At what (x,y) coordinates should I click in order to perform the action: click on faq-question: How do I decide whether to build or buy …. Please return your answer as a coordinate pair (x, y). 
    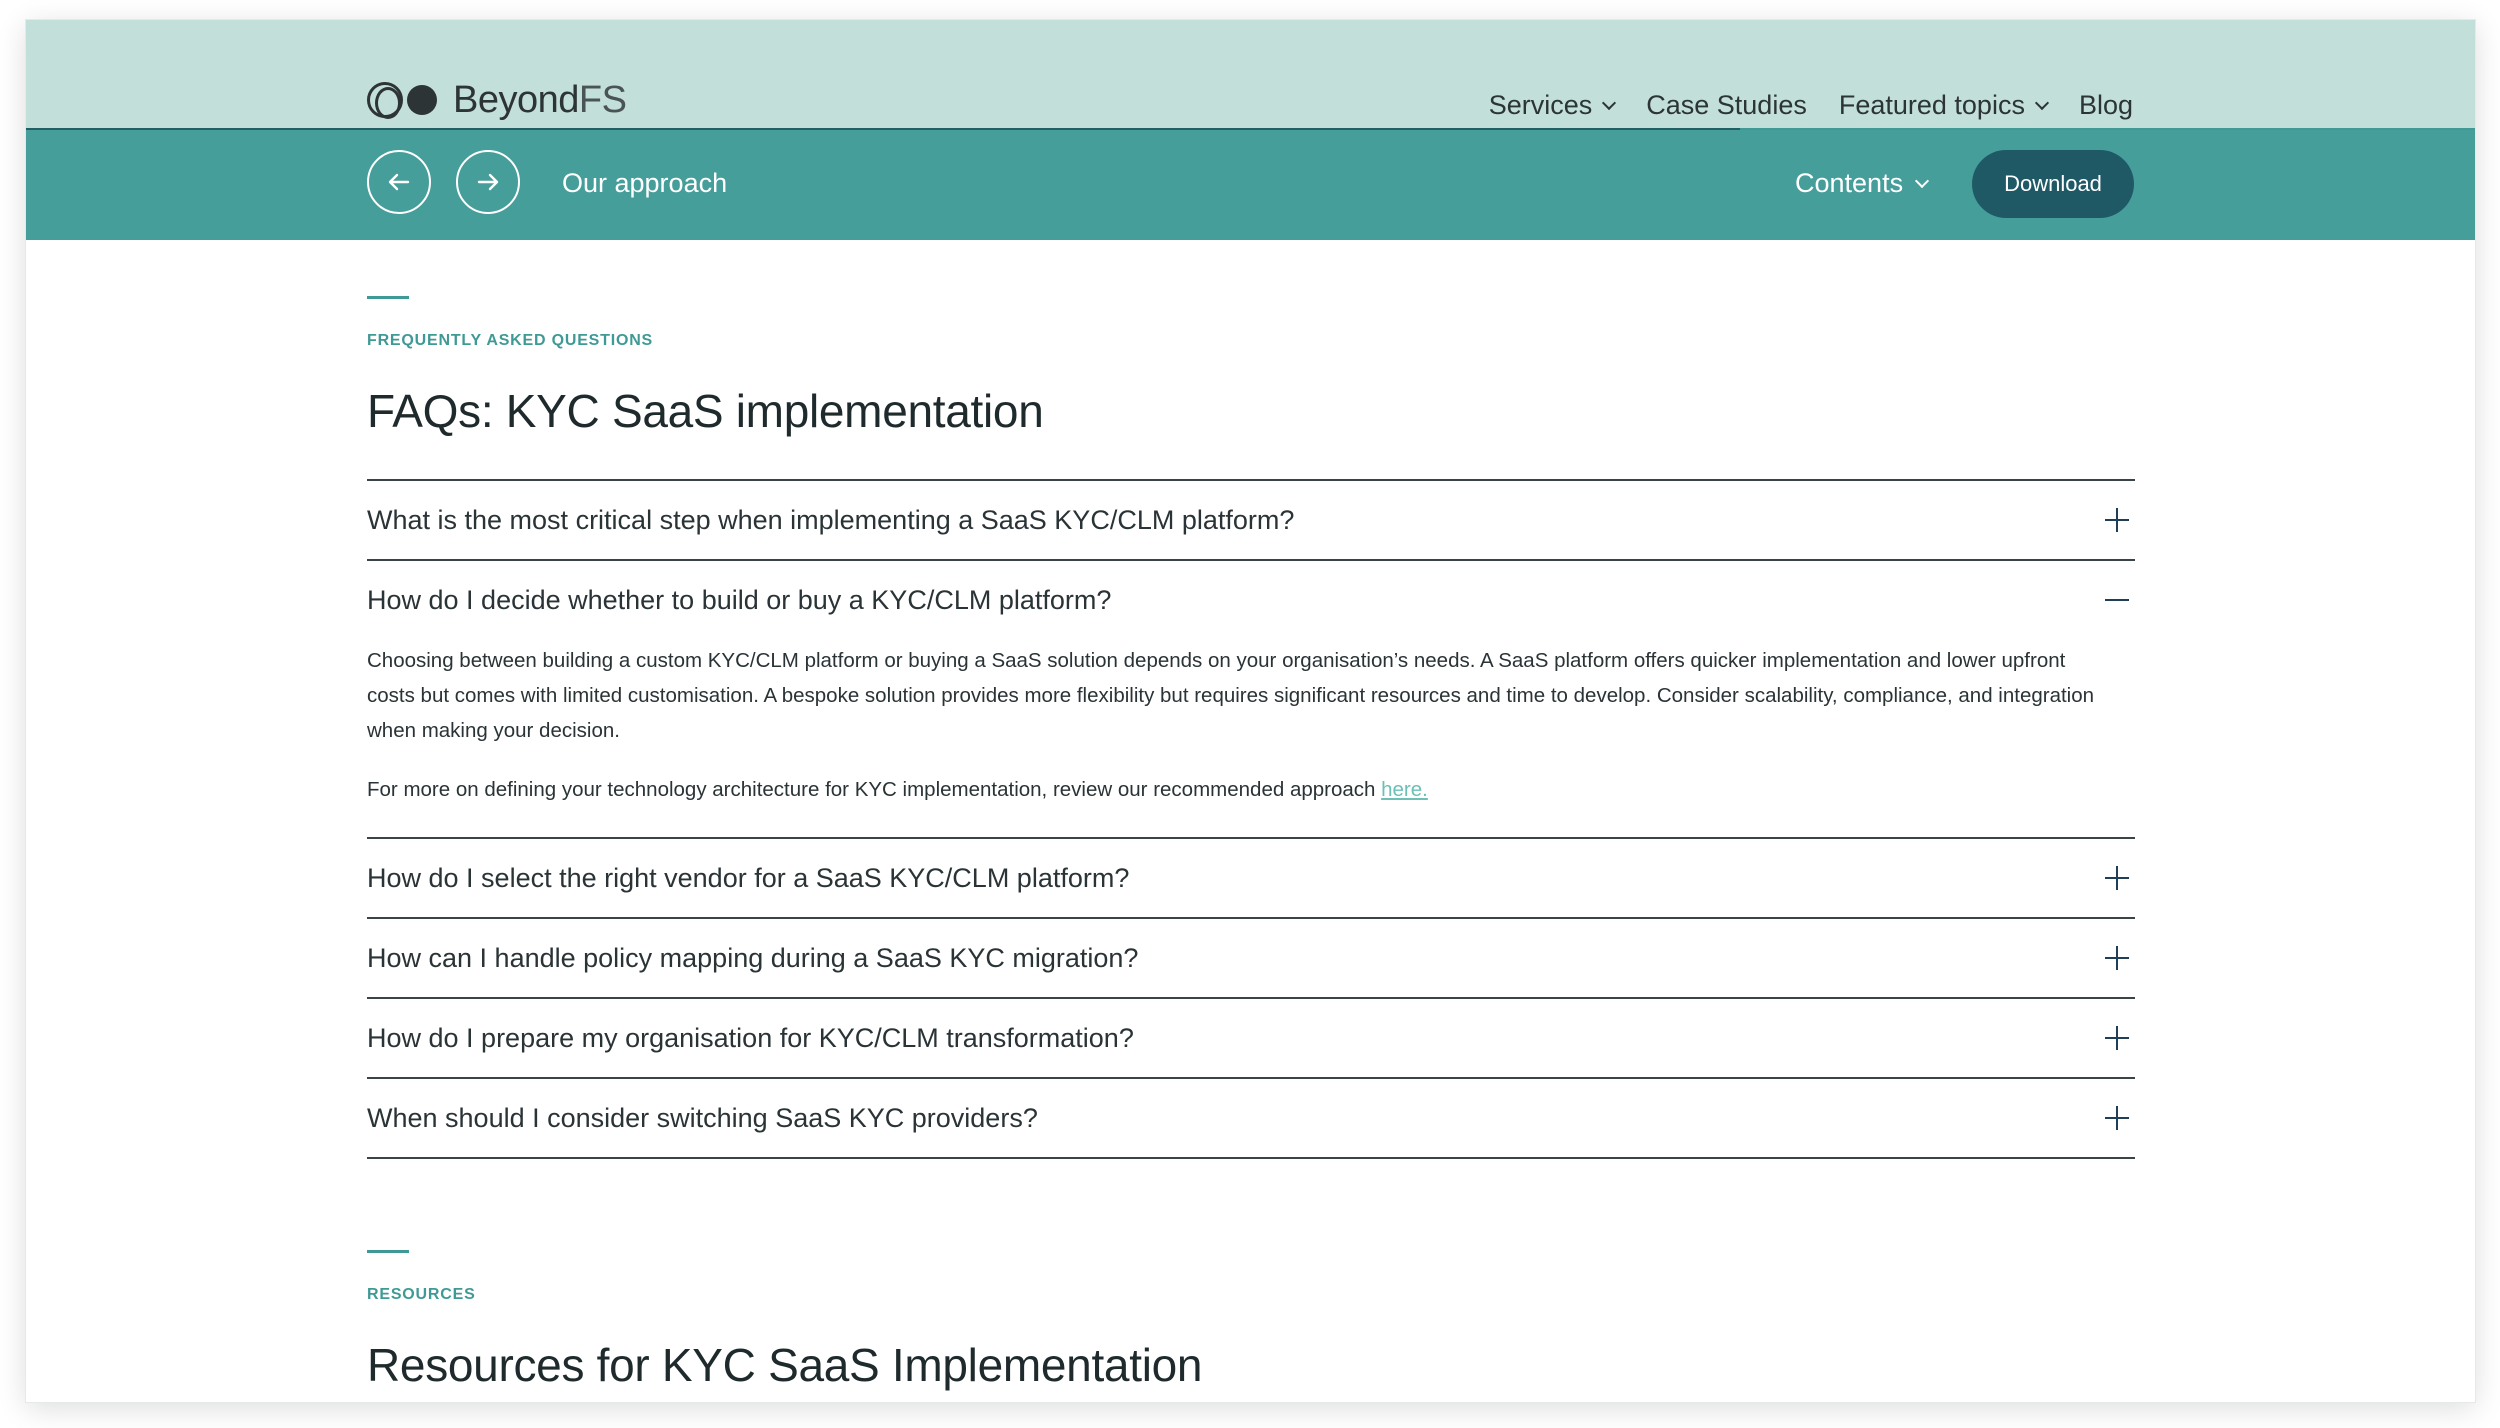
    Looking at the image, I should click on (739, 599).